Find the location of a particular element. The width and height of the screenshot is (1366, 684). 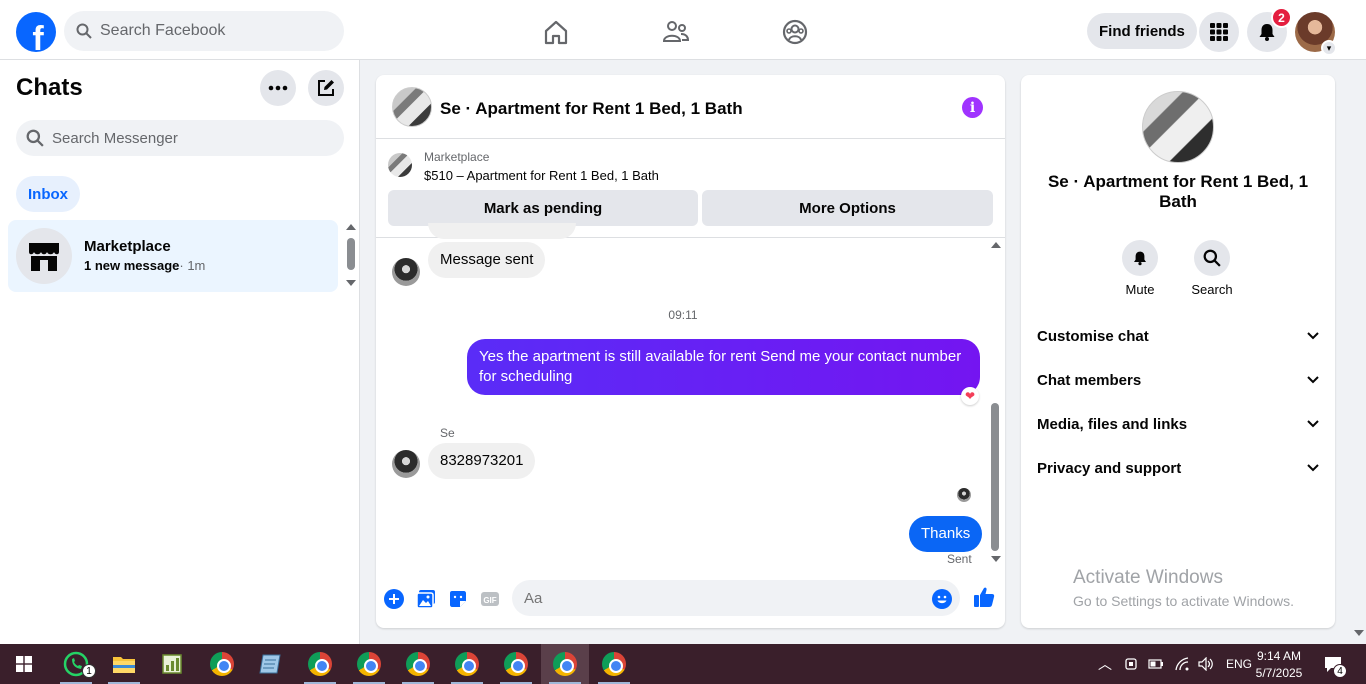

clock-date: 5/7/2025 is located at coordinates (1279, 673).